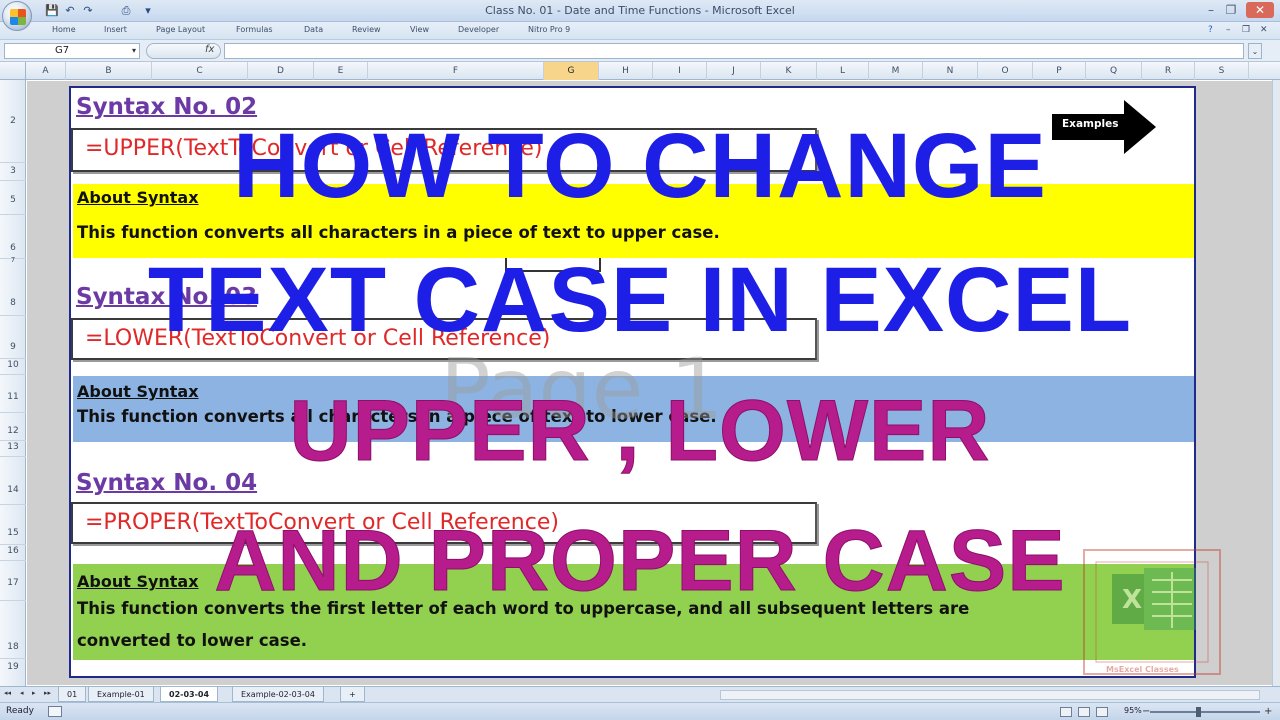 The image size is (1280, 720). Describe the element at coordinates (72, 51) in the screenshot. I see `name-box: G7 ▾` at that location.